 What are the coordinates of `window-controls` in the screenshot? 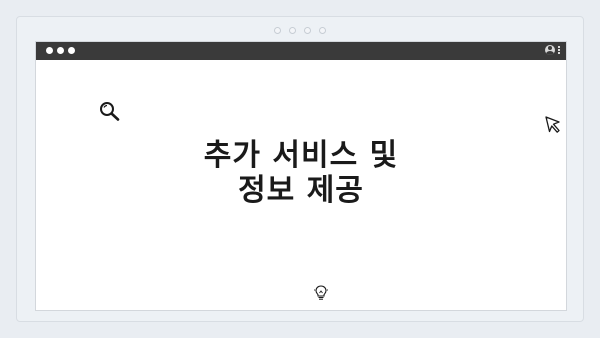 It's located at (60, 50).